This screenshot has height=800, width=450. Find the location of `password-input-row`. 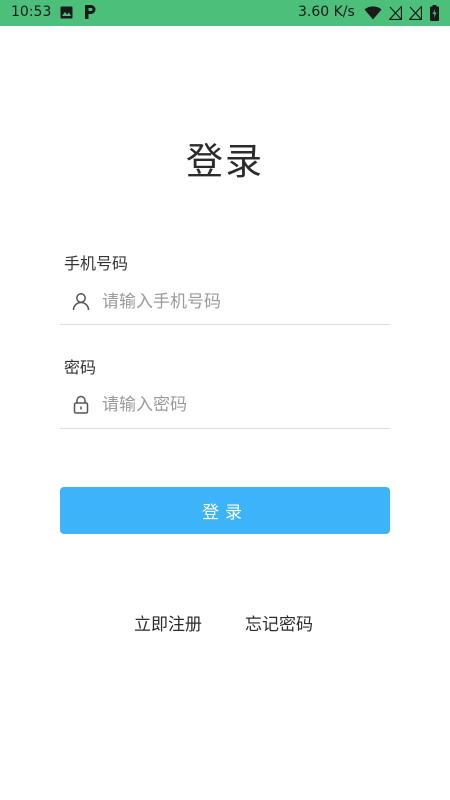

password-input-row is located at coordinates (225, 408).